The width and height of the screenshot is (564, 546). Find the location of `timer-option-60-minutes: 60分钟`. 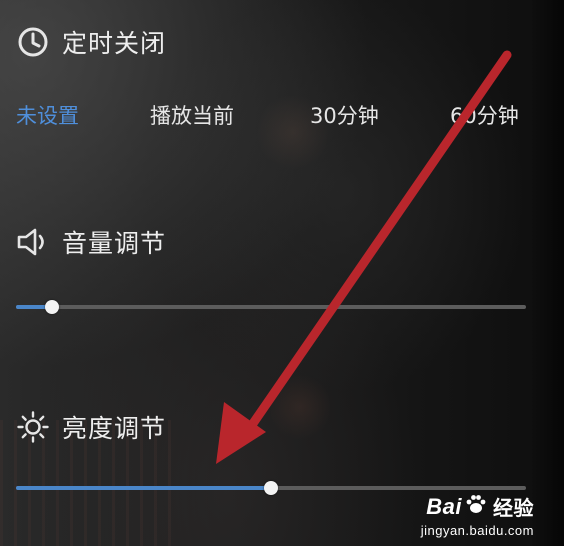

timer-option-60-minutes: 60分钟 is located at coordinates (484, 115).